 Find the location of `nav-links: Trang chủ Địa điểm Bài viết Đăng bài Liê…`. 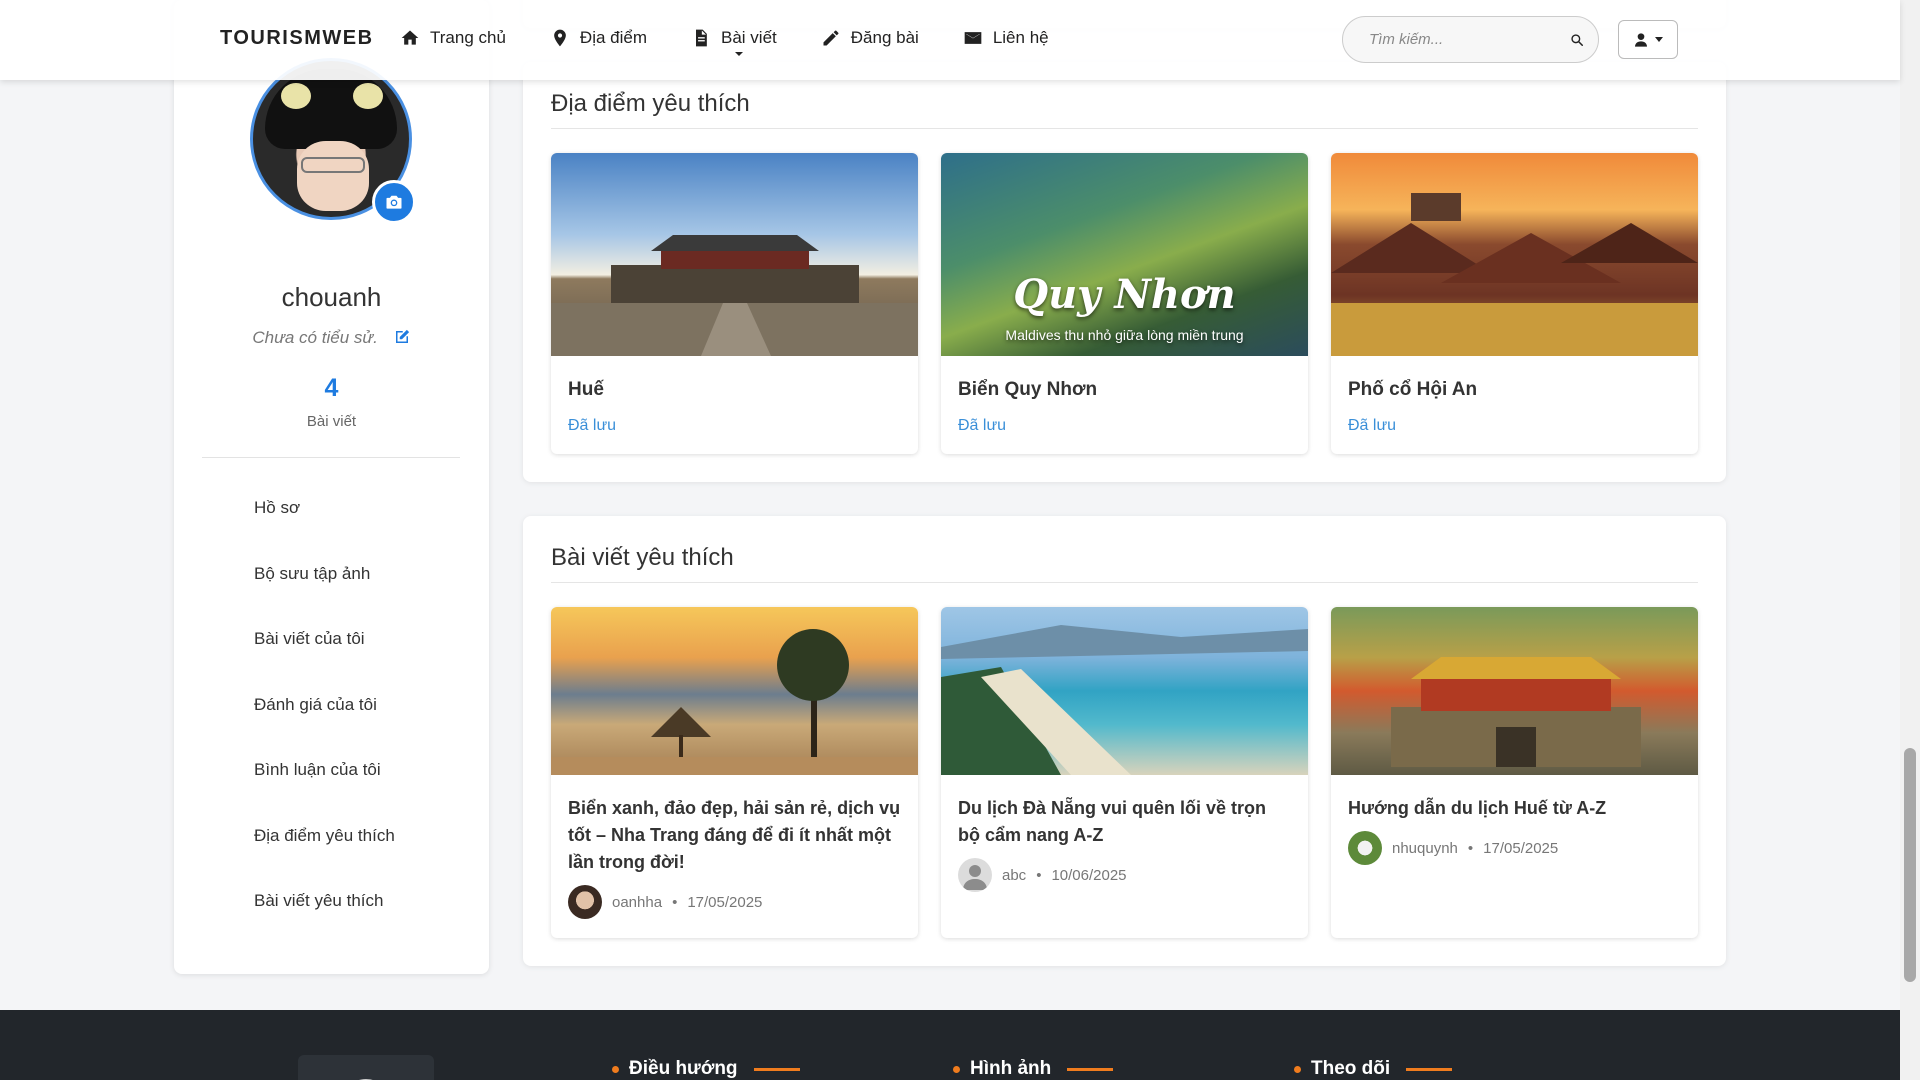

nav-links: Trang chủ Địa điểm Bài viết Đăng bài Liê… is located at coordinates (746, 42).